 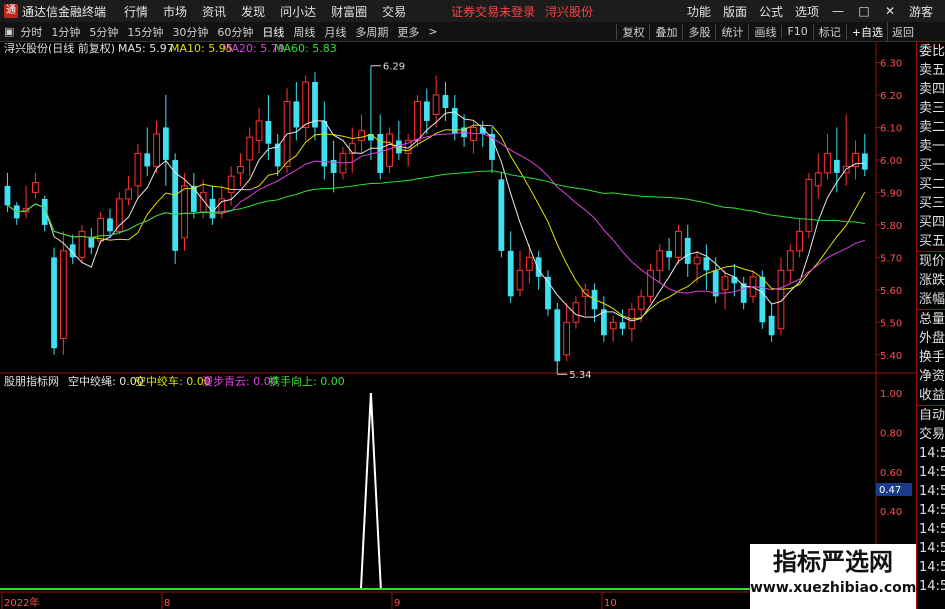 What do you see at coordinates (890, 11) in the screenshot?
I see `close-icon: ✕` at bounding box center [890, 11].